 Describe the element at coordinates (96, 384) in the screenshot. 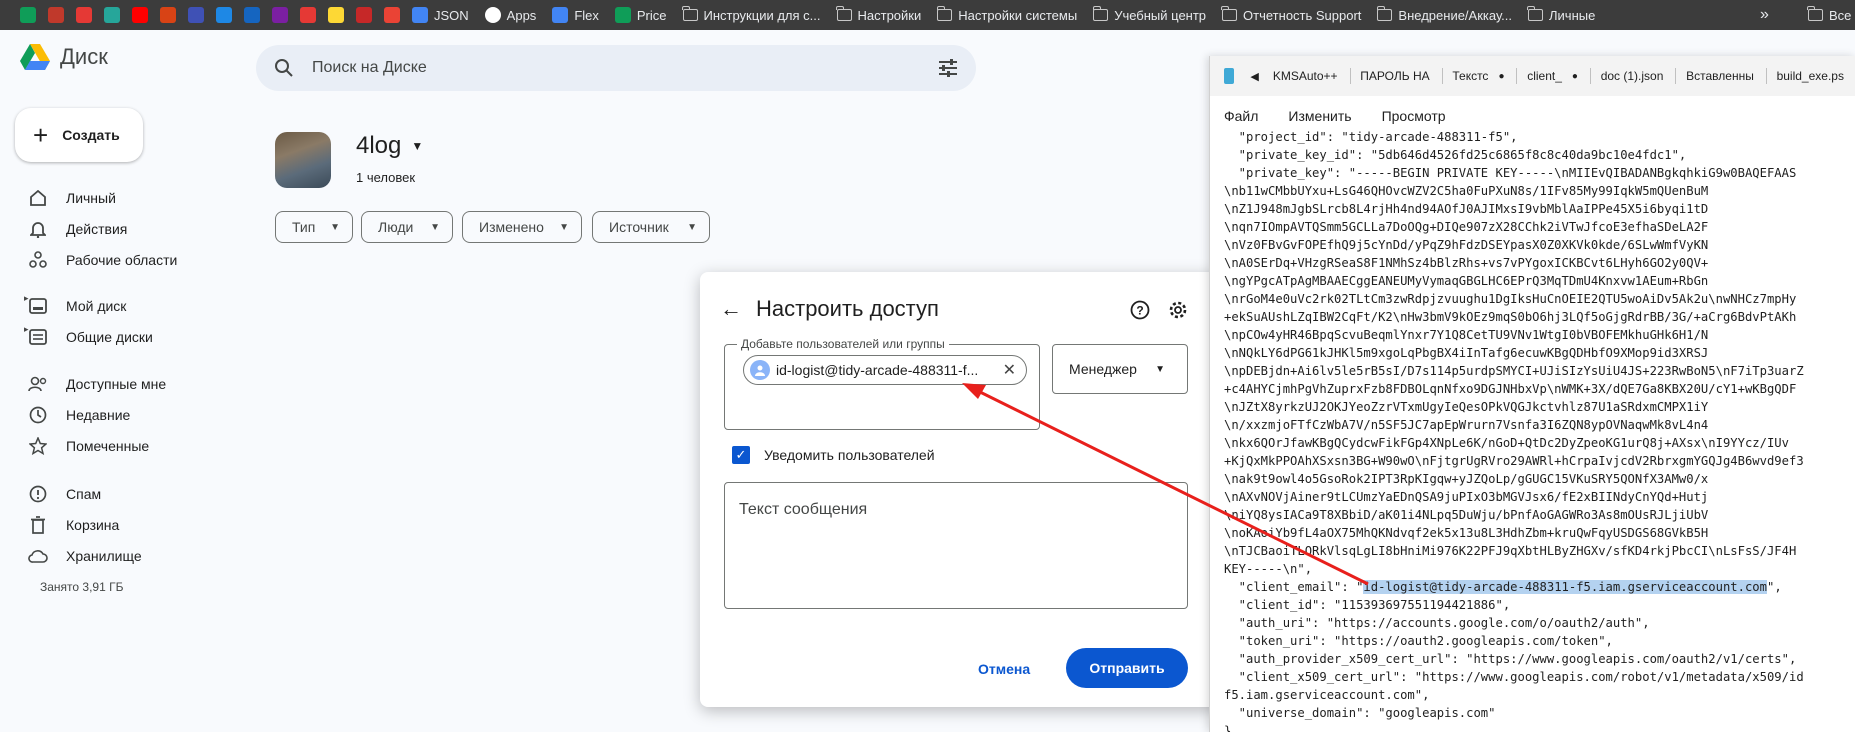

I see `sidebar-item-shared-with-me: Доступные мне` at that location.